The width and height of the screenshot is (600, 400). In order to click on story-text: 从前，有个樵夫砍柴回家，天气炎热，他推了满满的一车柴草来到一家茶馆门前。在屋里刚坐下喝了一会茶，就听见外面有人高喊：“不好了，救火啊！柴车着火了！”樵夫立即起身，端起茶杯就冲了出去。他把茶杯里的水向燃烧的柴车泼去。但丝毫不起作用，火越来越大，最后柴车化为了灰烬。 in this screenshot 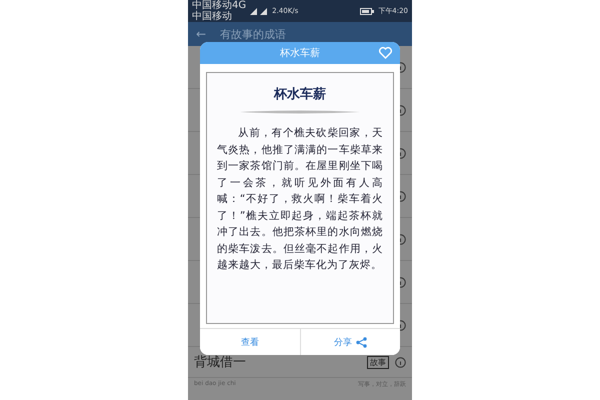, I will do `click(300, 199)`.